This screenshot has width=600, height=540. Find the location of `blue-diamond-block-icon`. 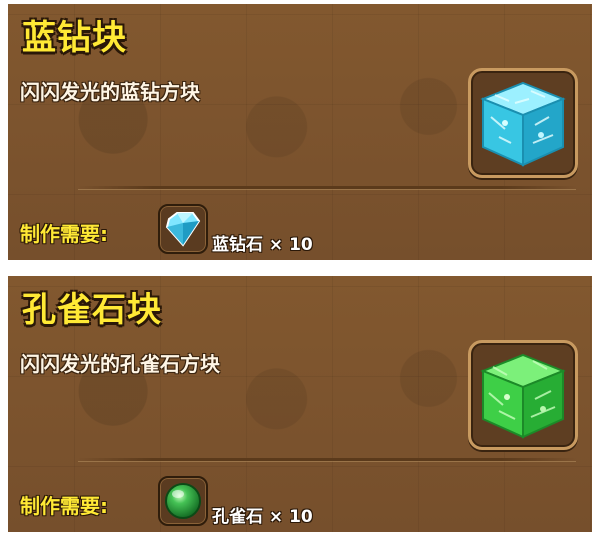

blue-diamond-block-icon is located at coordinates (523, 124).